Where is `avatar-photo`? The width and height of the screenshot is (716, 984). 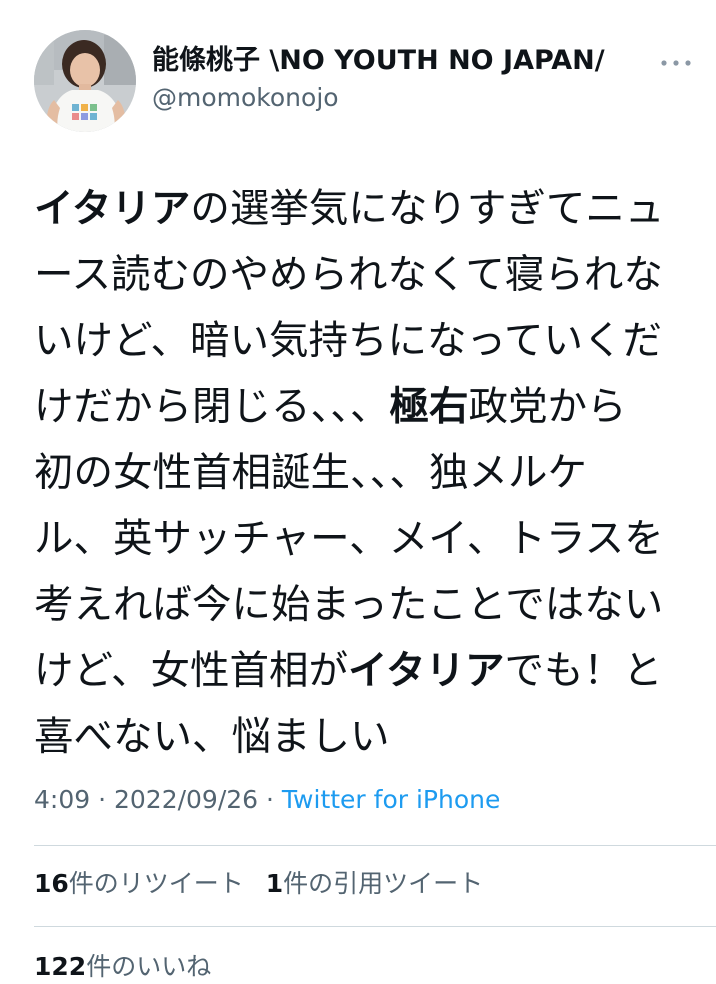 avatar-photo is located at coordinates (85, 81).